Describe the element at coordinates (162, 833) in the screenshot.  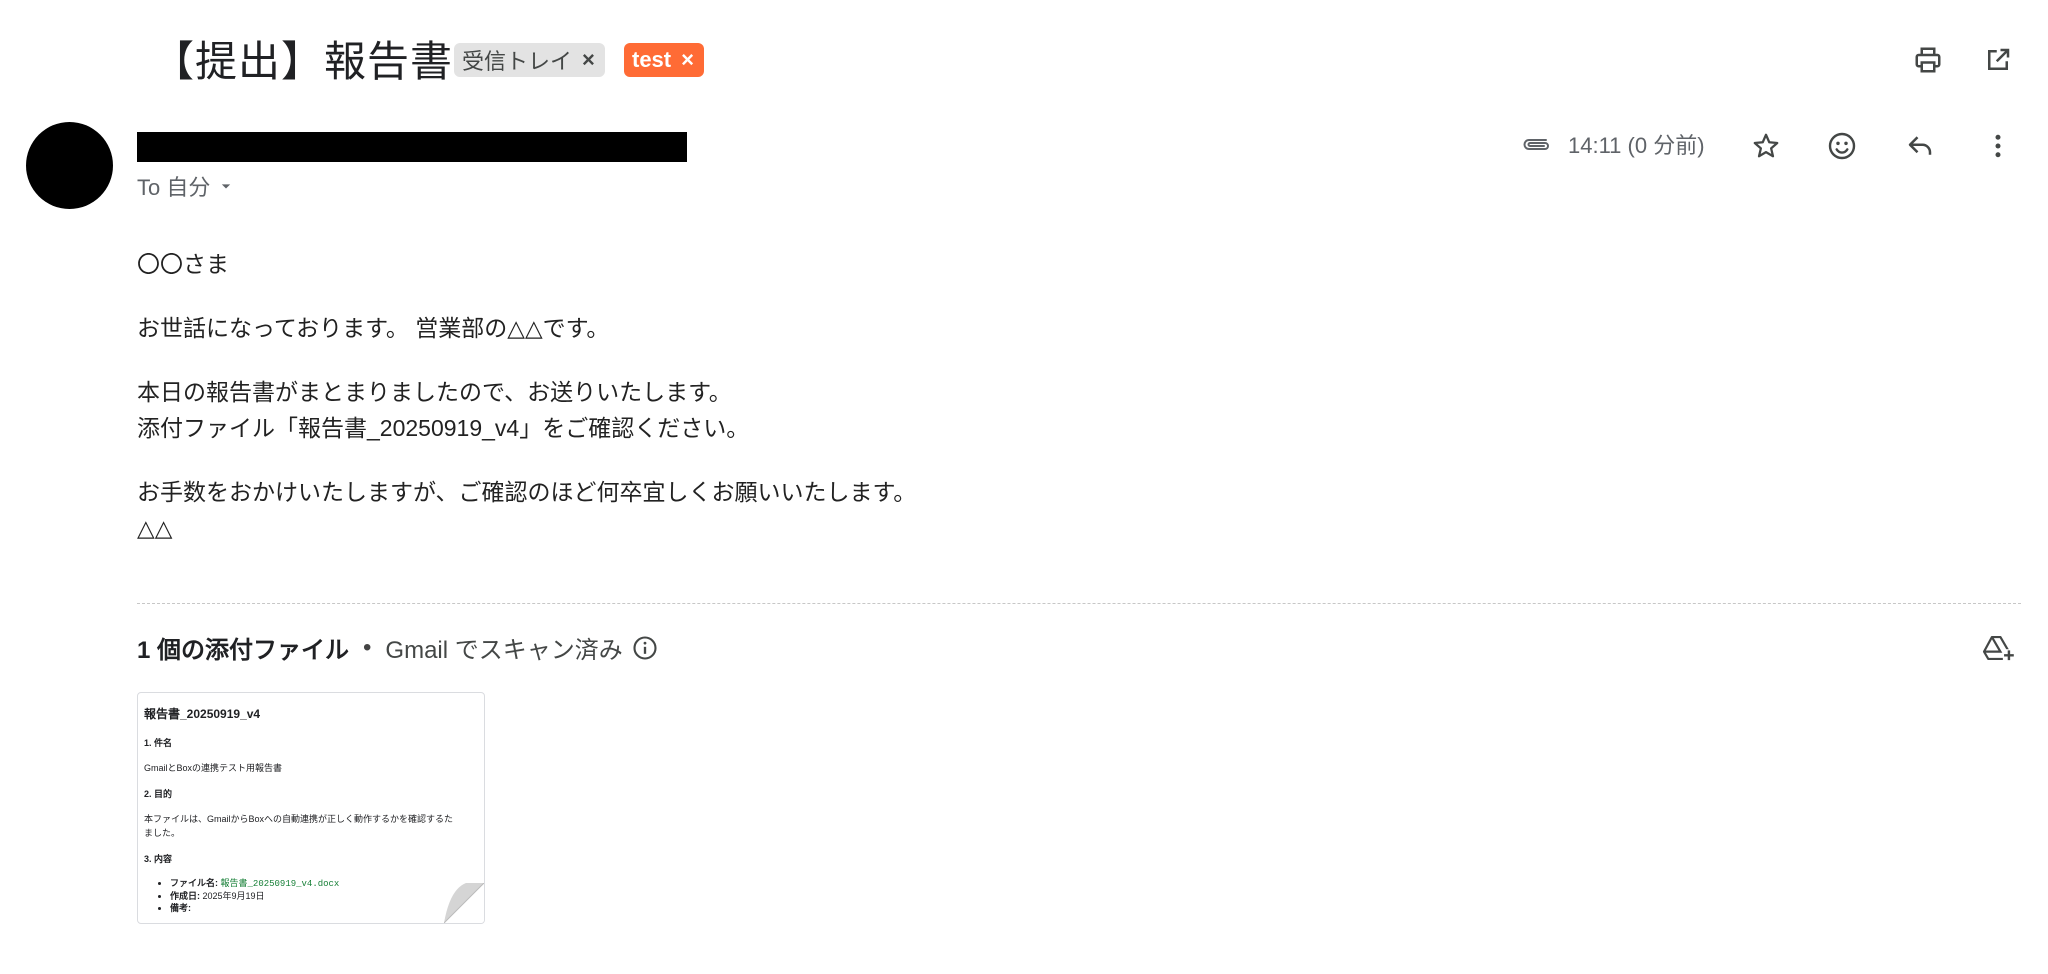
I see `preview-text-line: ました。` at that location.